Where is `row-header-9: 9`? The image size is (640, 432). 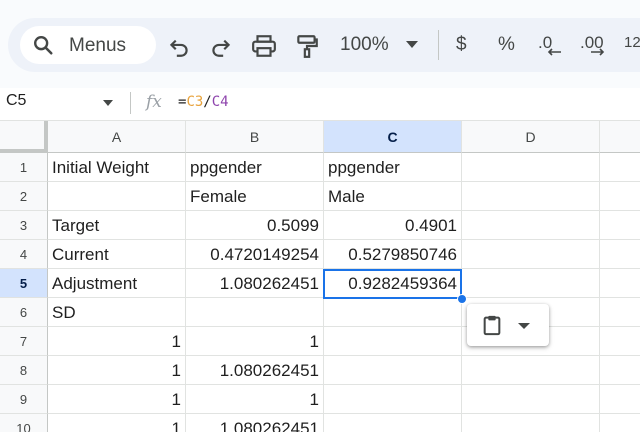 row-header-9: 9 is located at coordinates (24, 399).